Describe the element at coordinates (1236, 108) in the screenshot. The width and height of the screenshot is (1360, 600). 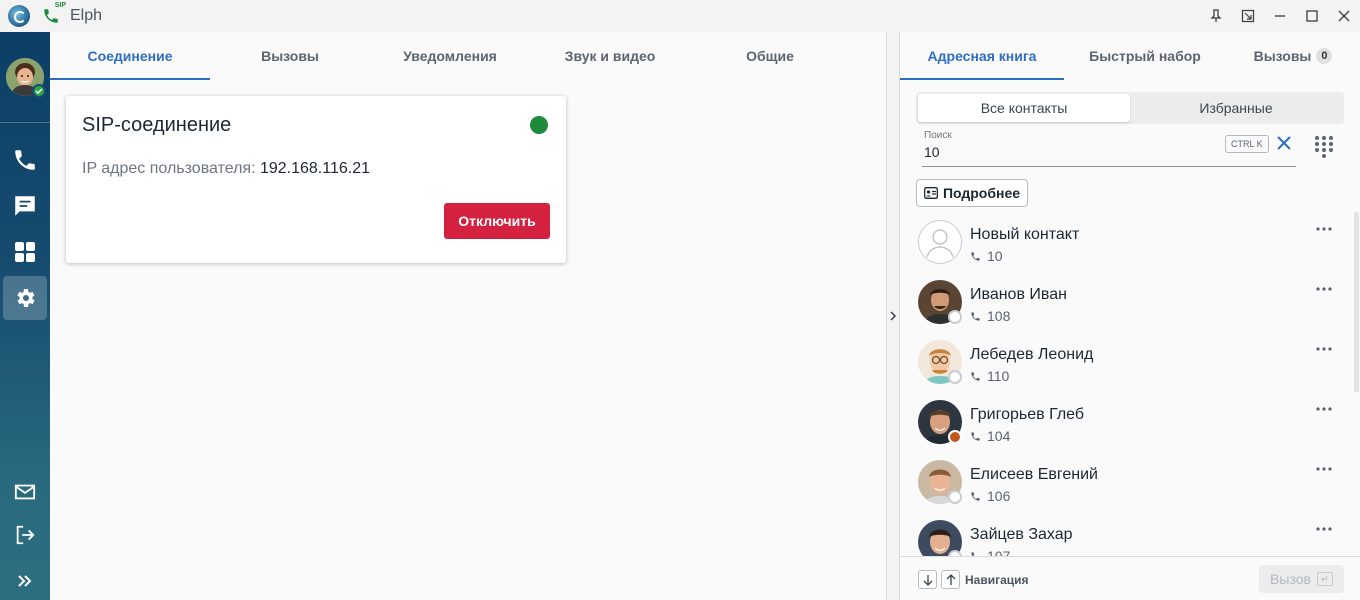
I see `filter-favorites: Избранные` at that location.